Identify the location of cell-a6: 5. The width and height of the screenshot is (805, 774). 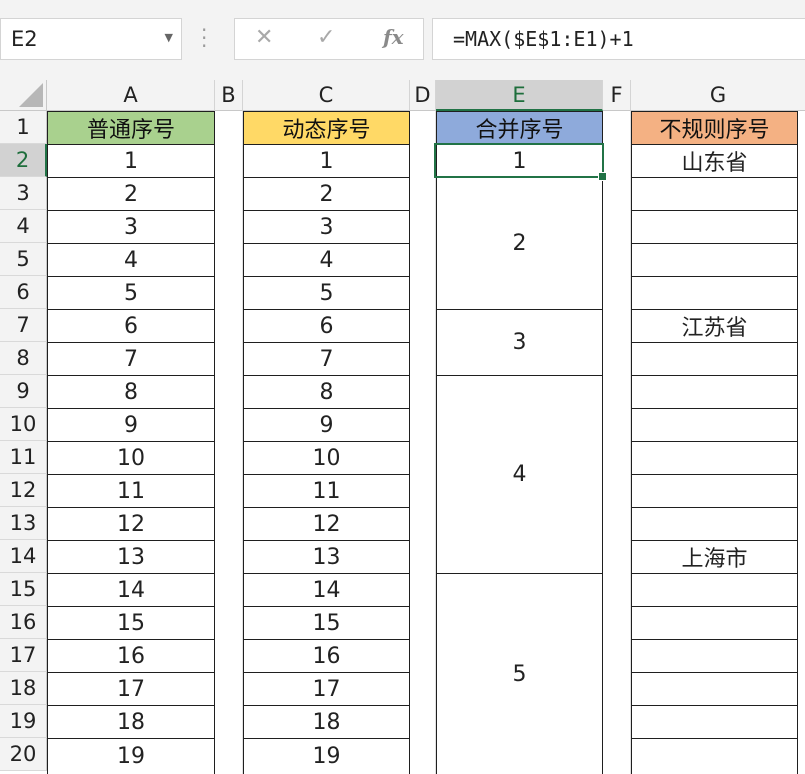
(131, 293).